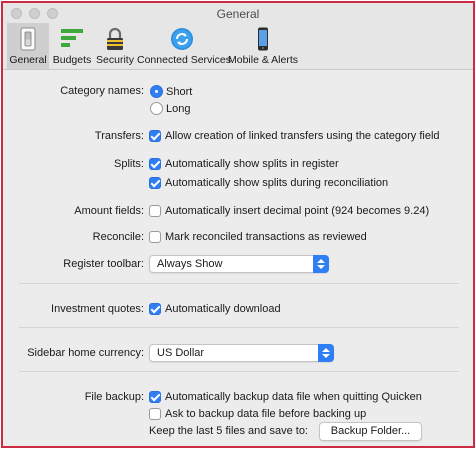 The image size is (476, 449). What do you see at coordinates (252, 164) in the screenshot?
I see `splits-register-text: Automatically show splits in register` at bounding box center [252, 164].